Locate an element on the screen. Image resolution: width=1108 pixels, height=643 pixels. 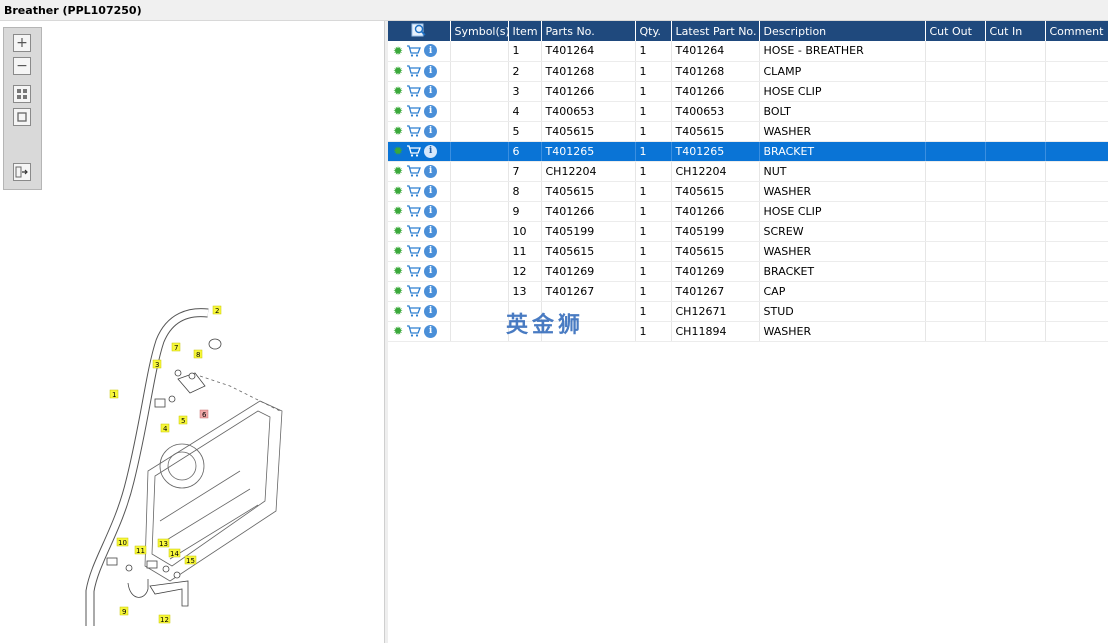
callout-9: 9 is located at coordinates (124, 611).